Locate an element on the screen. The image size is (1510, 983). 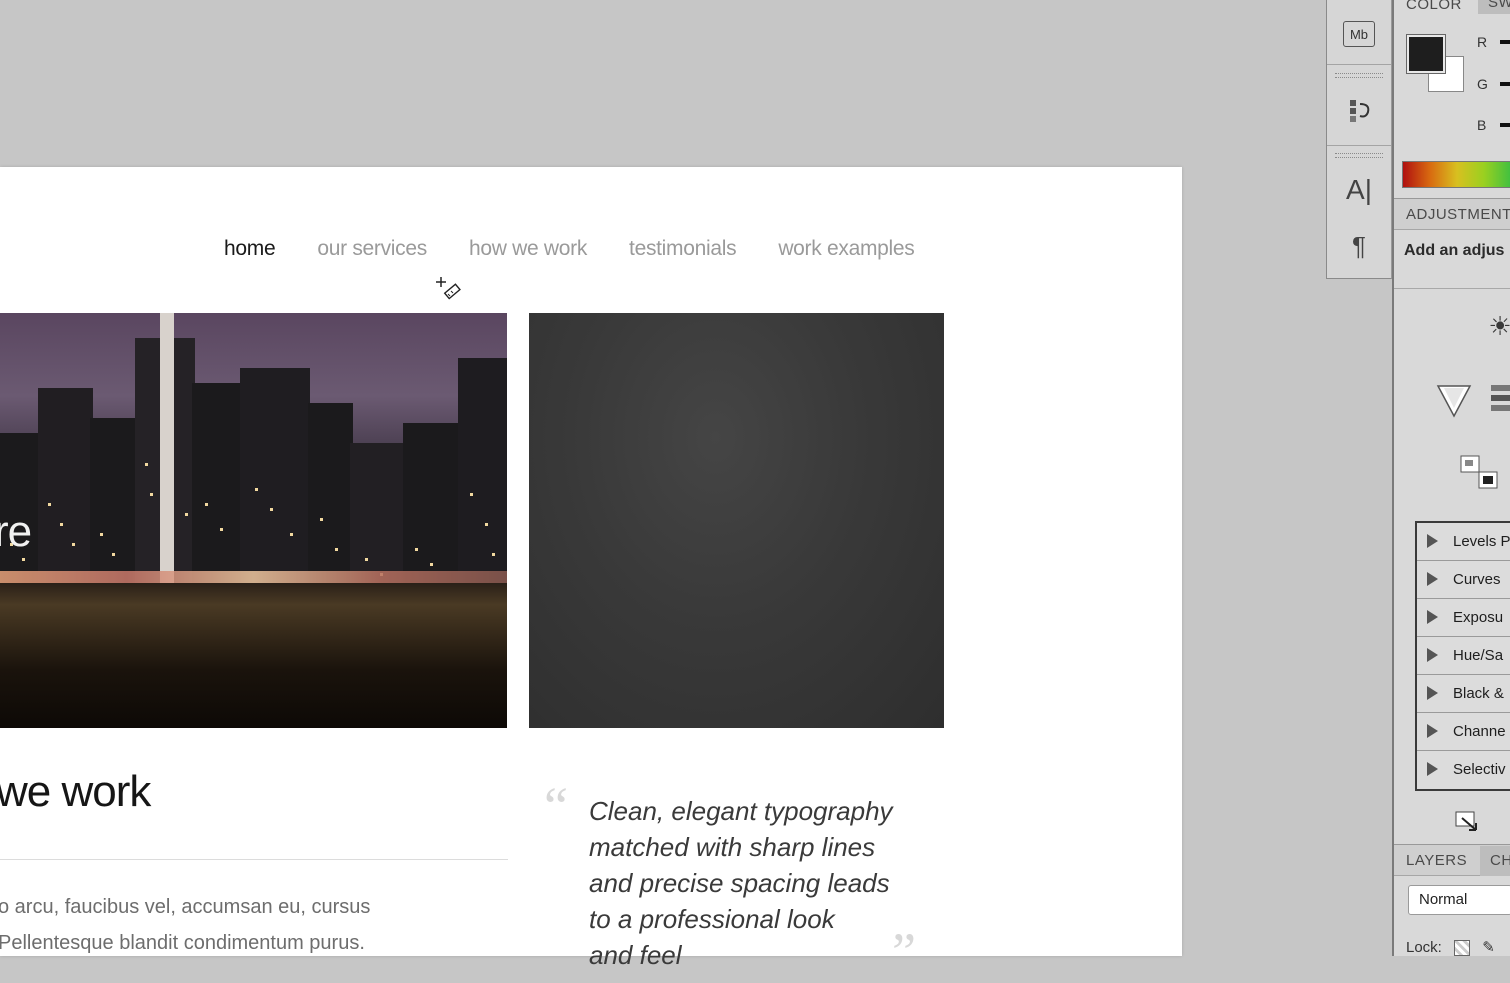
panel-tool-strip: Mb A| ¶ is located at coordinates (1359, 139).